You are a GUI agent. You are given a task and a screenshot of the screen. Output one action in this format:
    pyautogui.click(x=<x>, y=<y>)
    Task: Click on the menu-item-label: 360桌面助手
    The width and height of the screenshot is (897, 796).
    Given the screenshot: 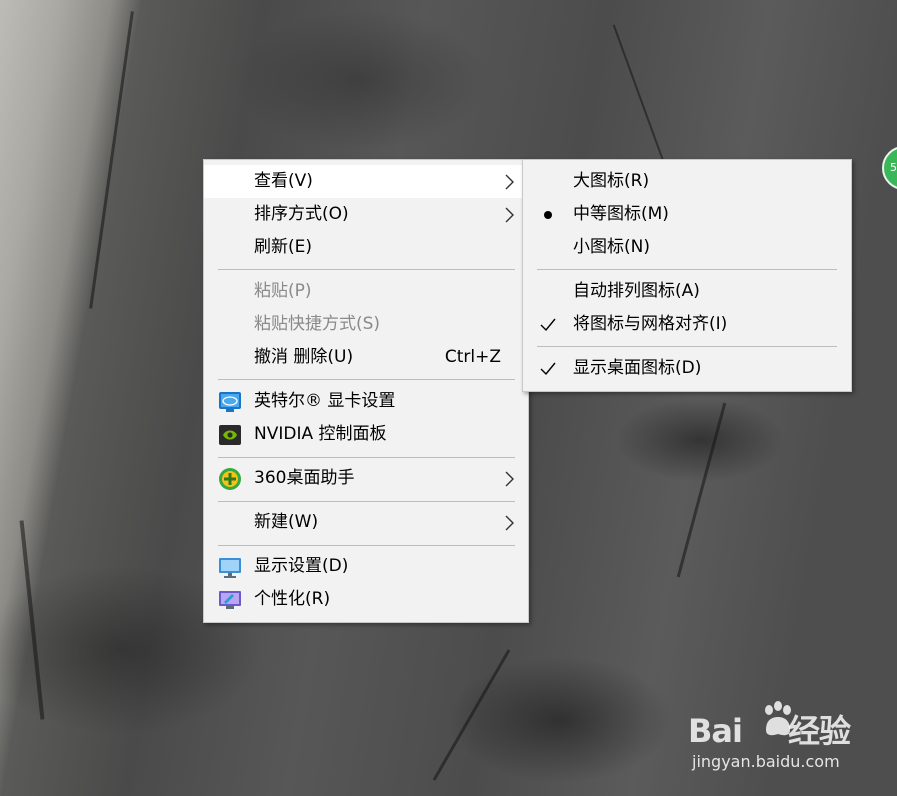 What is the action you would take?
    pyautogui.click(x=304, y=478)
    